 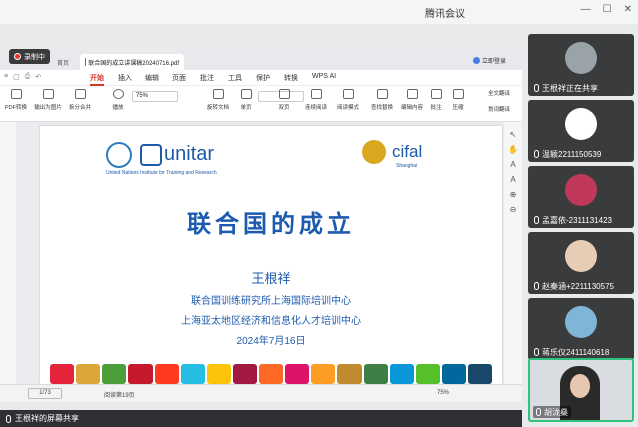 I want to click on zoom-in-icon: ⊕, so click(x=513, y=194).